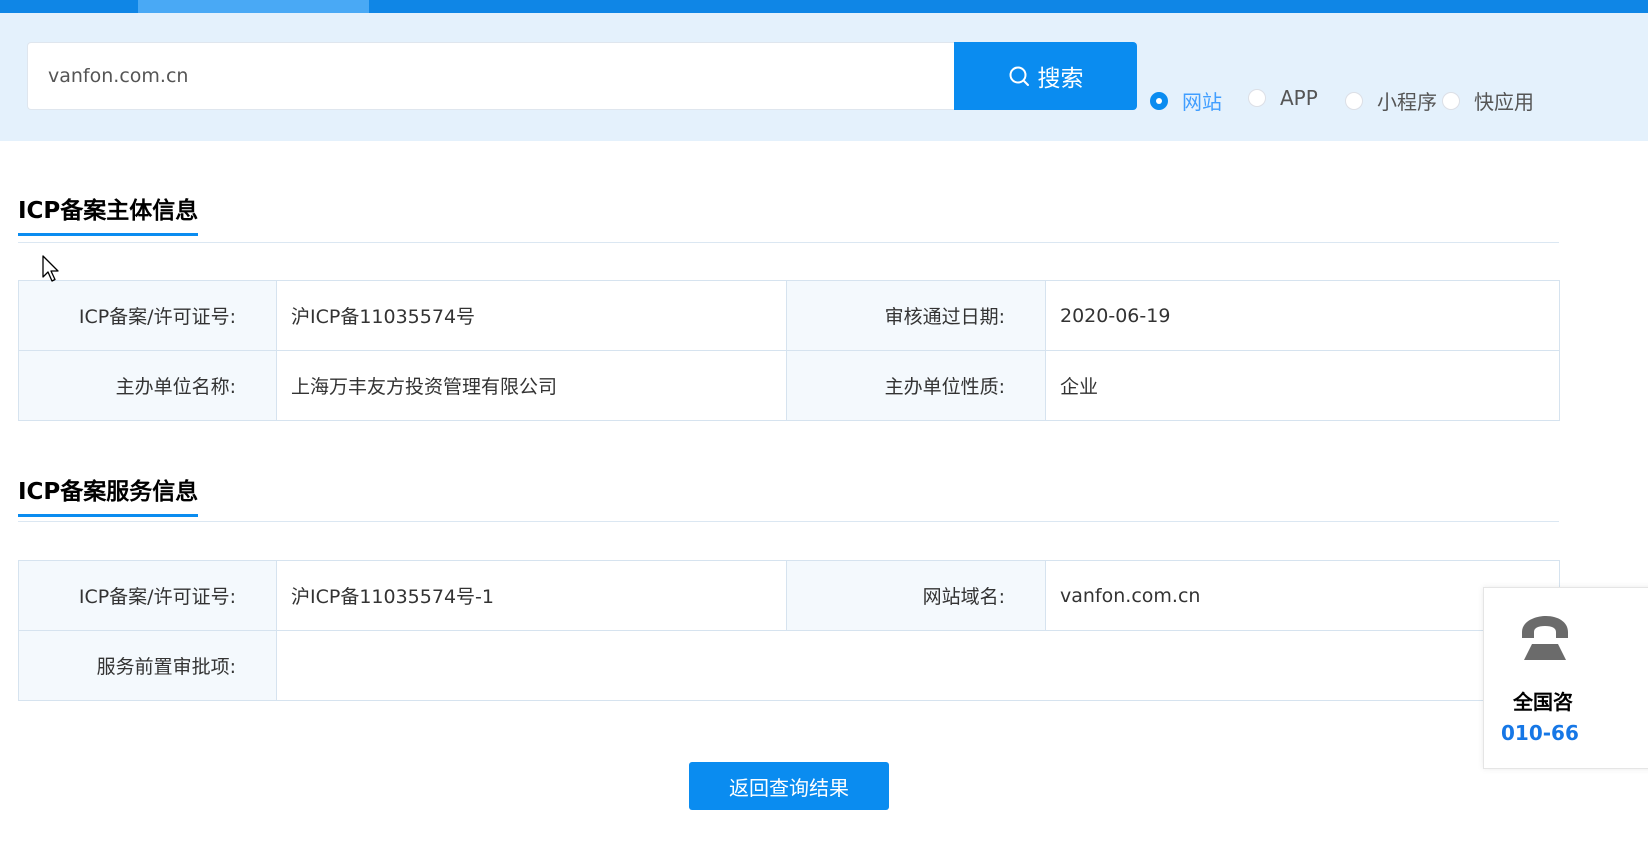  What do you see at coordinates (789, 786) in the screenshot?
I see `return-results-button: 返回查询结果` at bounding box center [789, 786].